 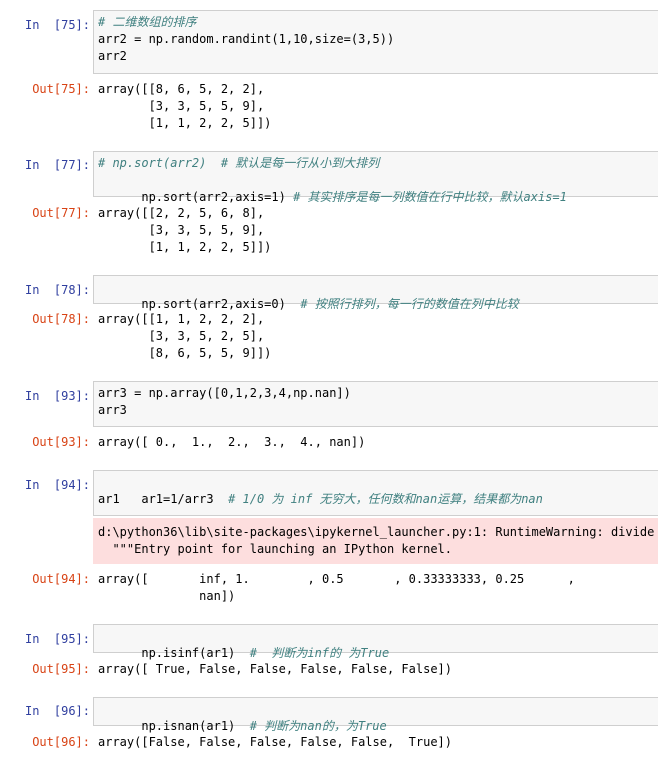 What do you see at coordinates (181, 319) in the screenshot?
I see `output-line: array([[1, 1, 2, 2, 2],` at bounding box center [181, 319].